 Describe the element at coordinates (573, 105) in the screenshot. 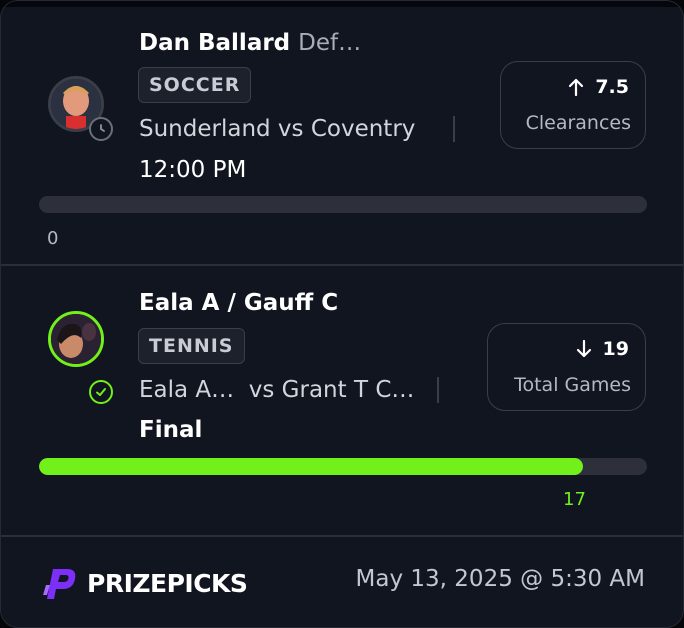

I see `line-box: 7.5 Clearances` at that location.